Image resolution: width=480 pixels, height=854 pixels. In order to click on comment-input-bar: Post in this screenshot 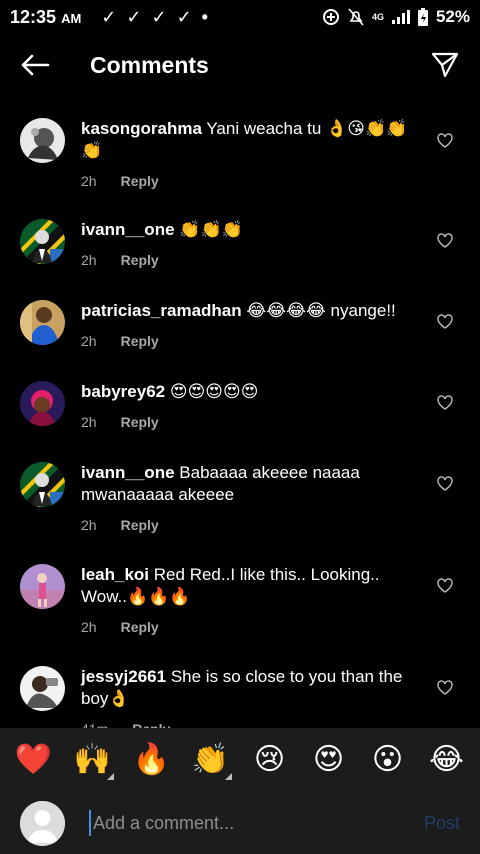, I will do `click(240, 823)`.